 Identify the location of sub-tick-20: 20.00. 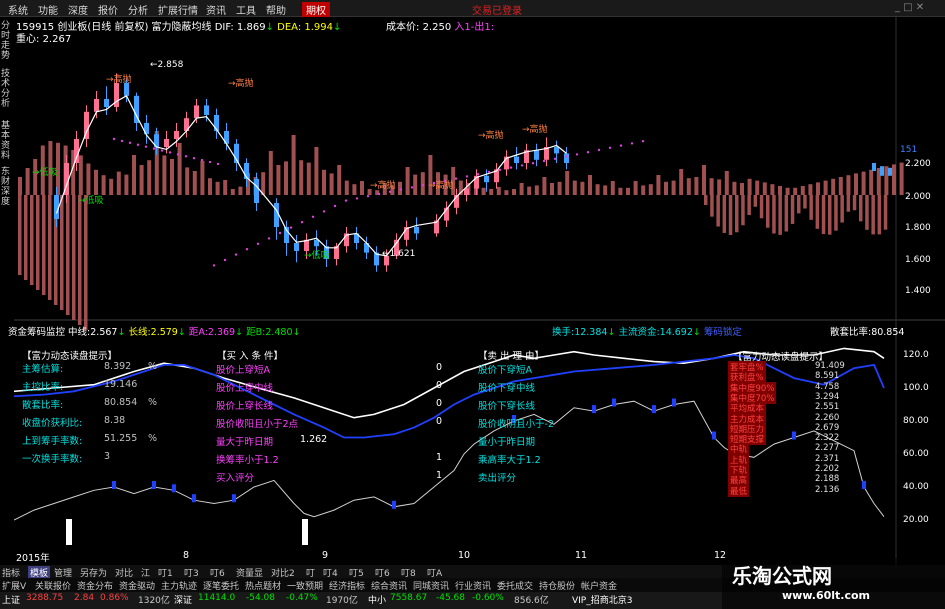
(916, 520).